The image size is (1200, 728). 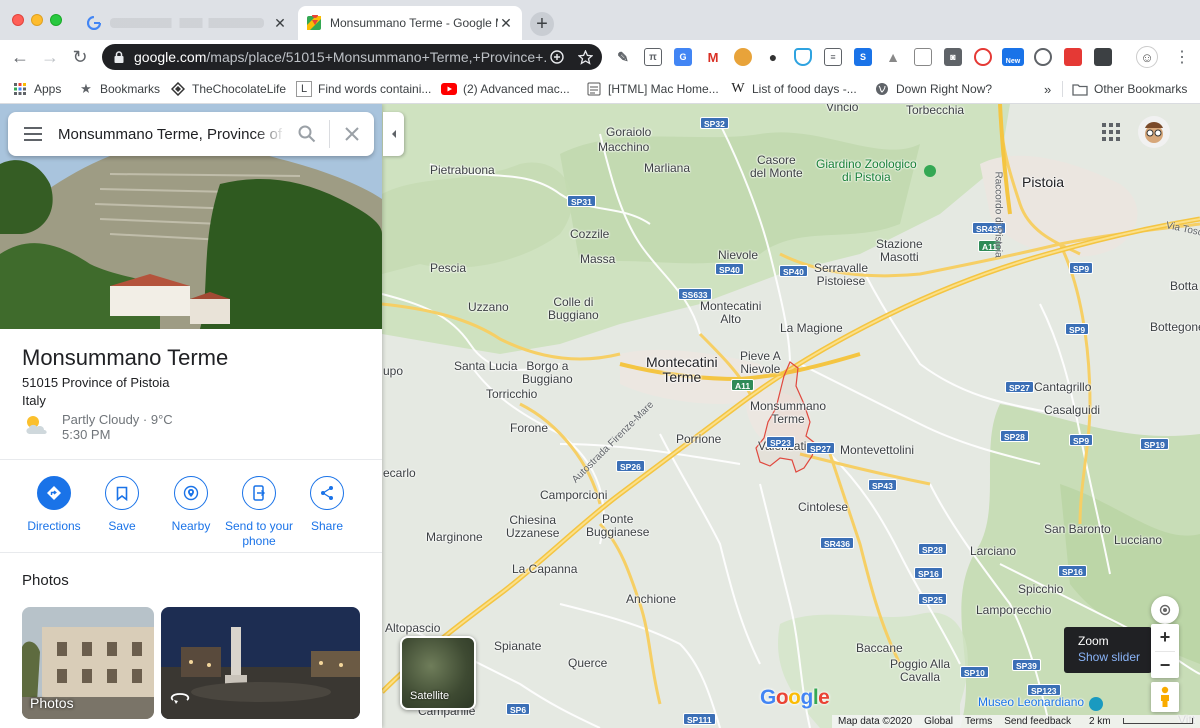 I want to click on lastpass-extension-icon, so click(x=983, y=57).